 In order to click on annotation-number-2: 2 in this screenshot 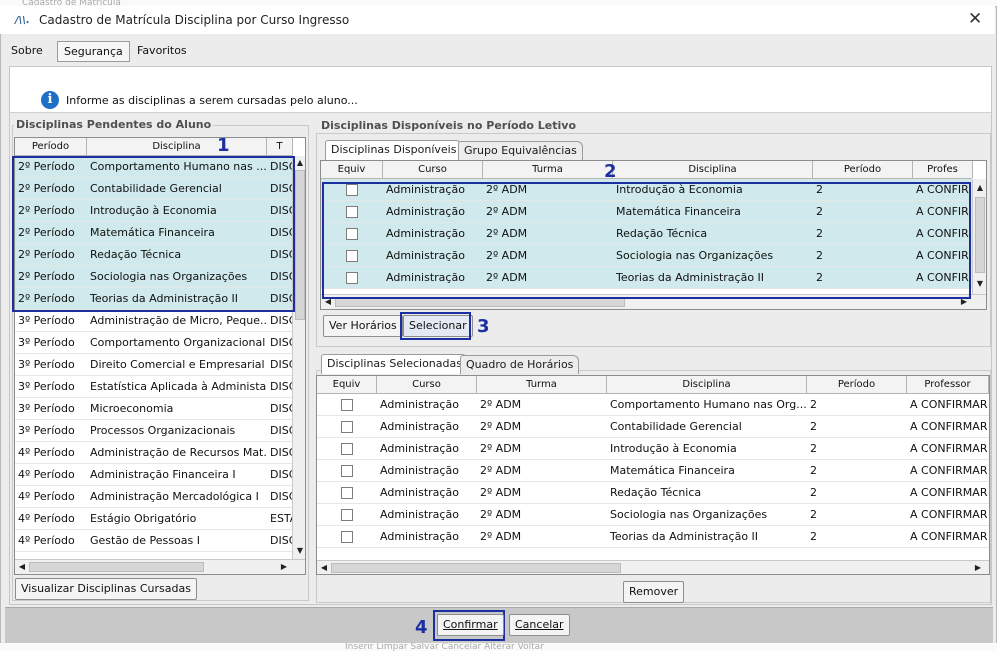, I will do `click(610, 171)`.